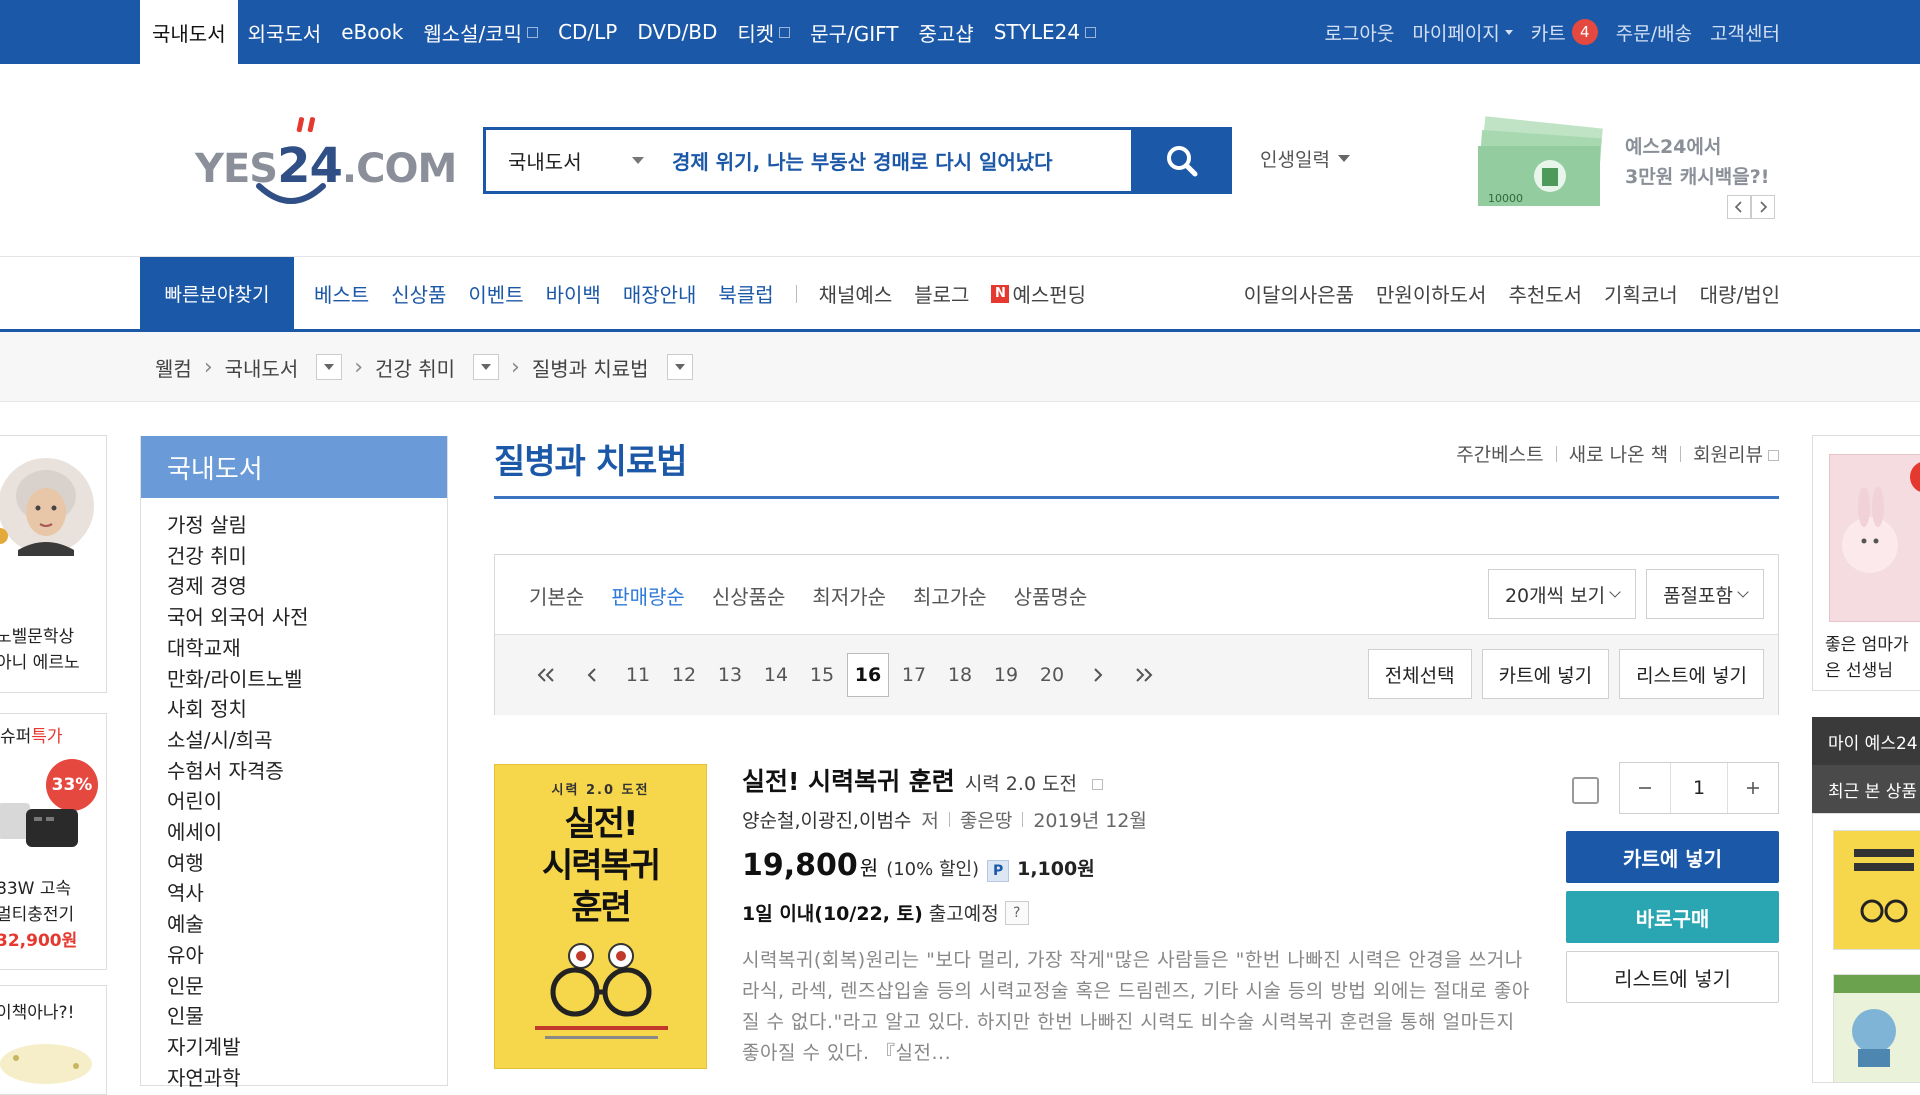  I want to click on page-link: 12, so click(684, 675).